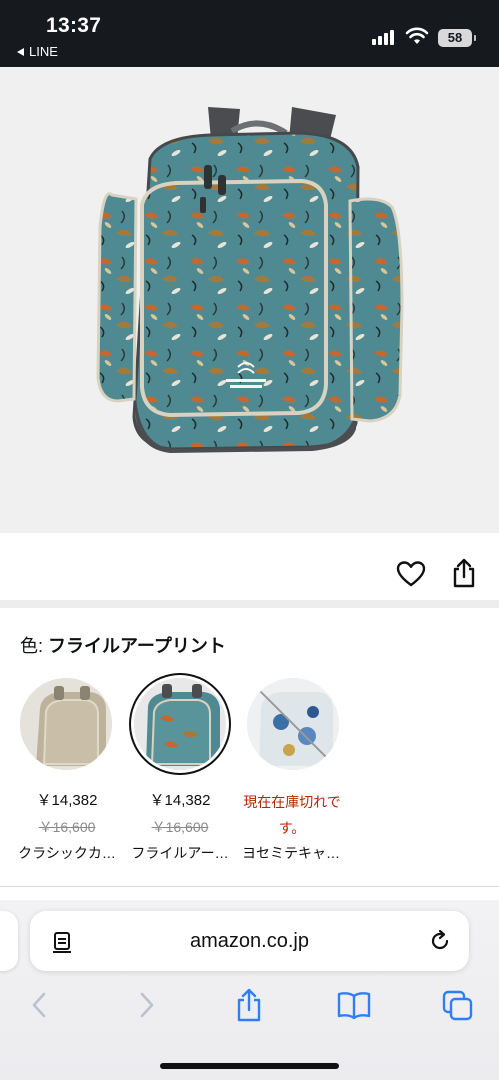  I want to click on battery-icon: 58, so click(457, 38).